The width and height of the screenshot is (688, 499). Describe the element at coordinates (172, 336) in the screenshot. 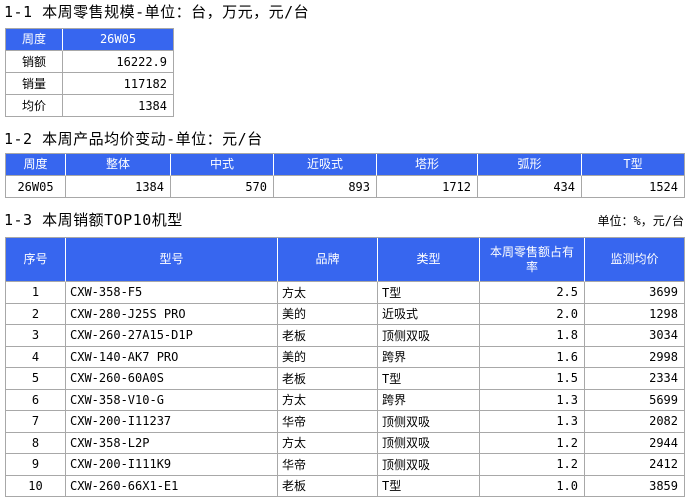

I see `model-cell: CXW-260-27A15-D1P` at that location.